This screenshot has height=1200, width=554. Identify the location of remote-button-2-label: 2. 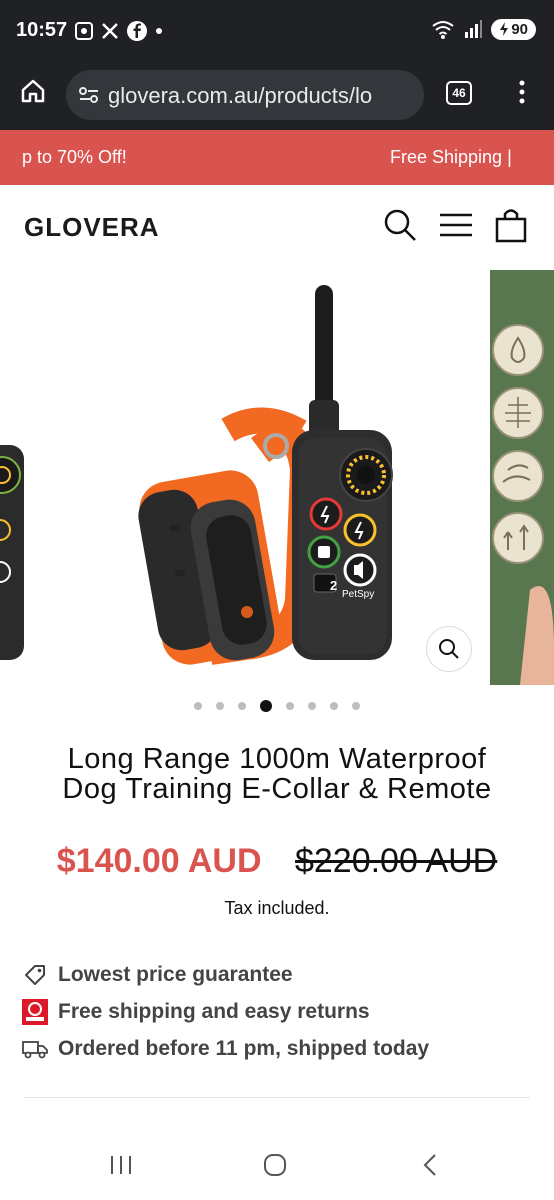
(333, 585).